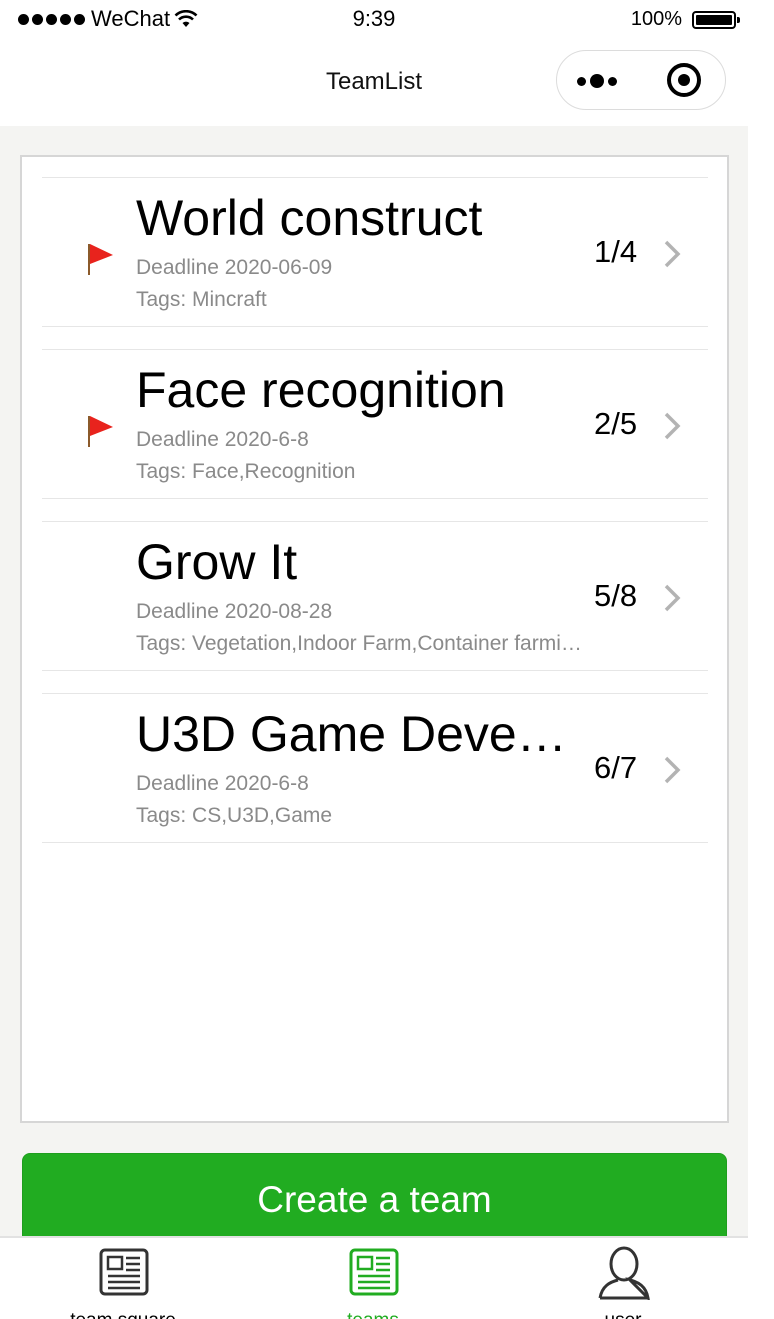 The width and height of the screenshot is (774, 1319). What do you see at coordinates (234, 267) in the screenshot?
I see `team-deadline: Deadline 2020-06-09` at bounding box center [234, 267].